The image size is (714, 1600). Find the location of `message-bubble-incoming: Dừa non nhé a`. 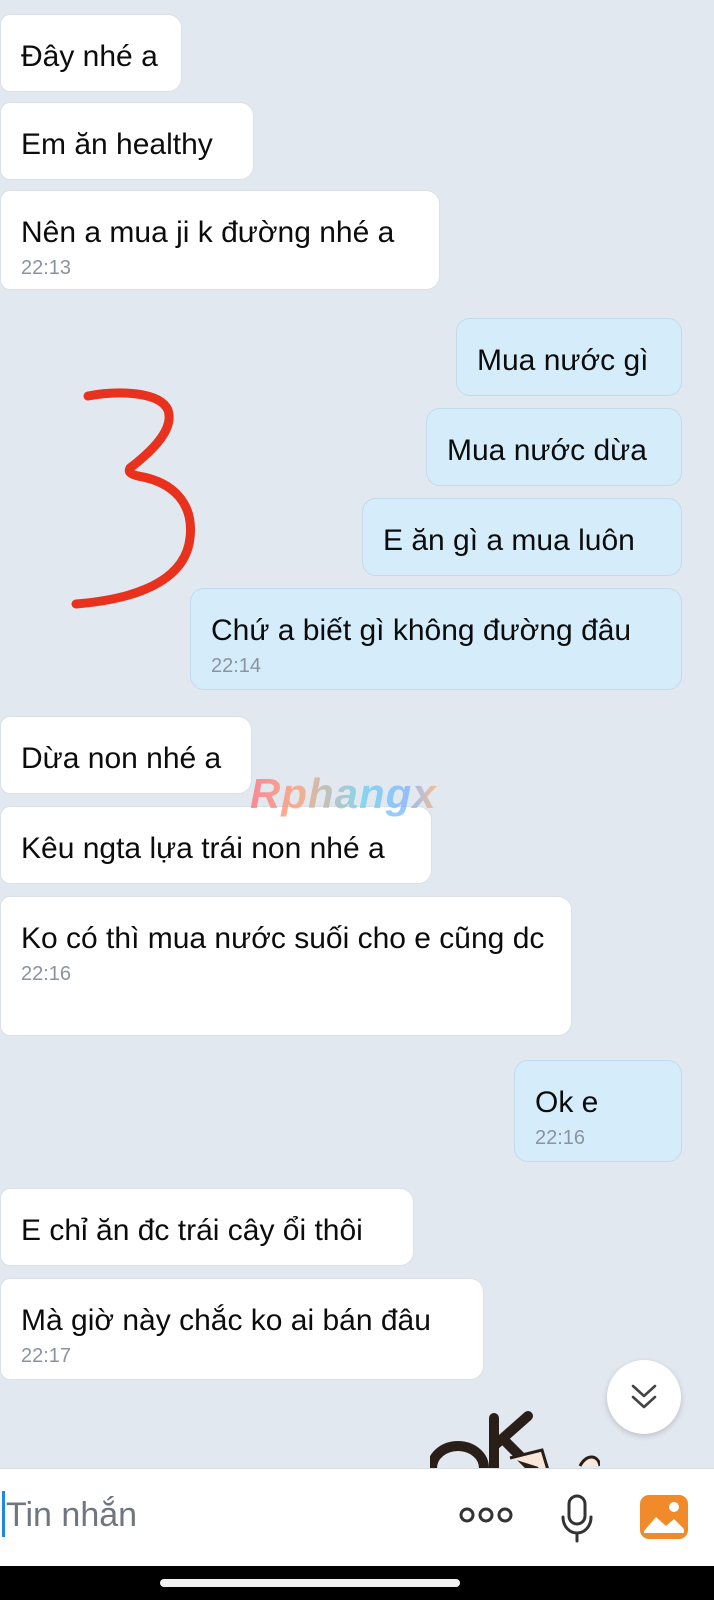

message-bubble-incoming: Dừa non nhé a is located at coordinates (126, 755).